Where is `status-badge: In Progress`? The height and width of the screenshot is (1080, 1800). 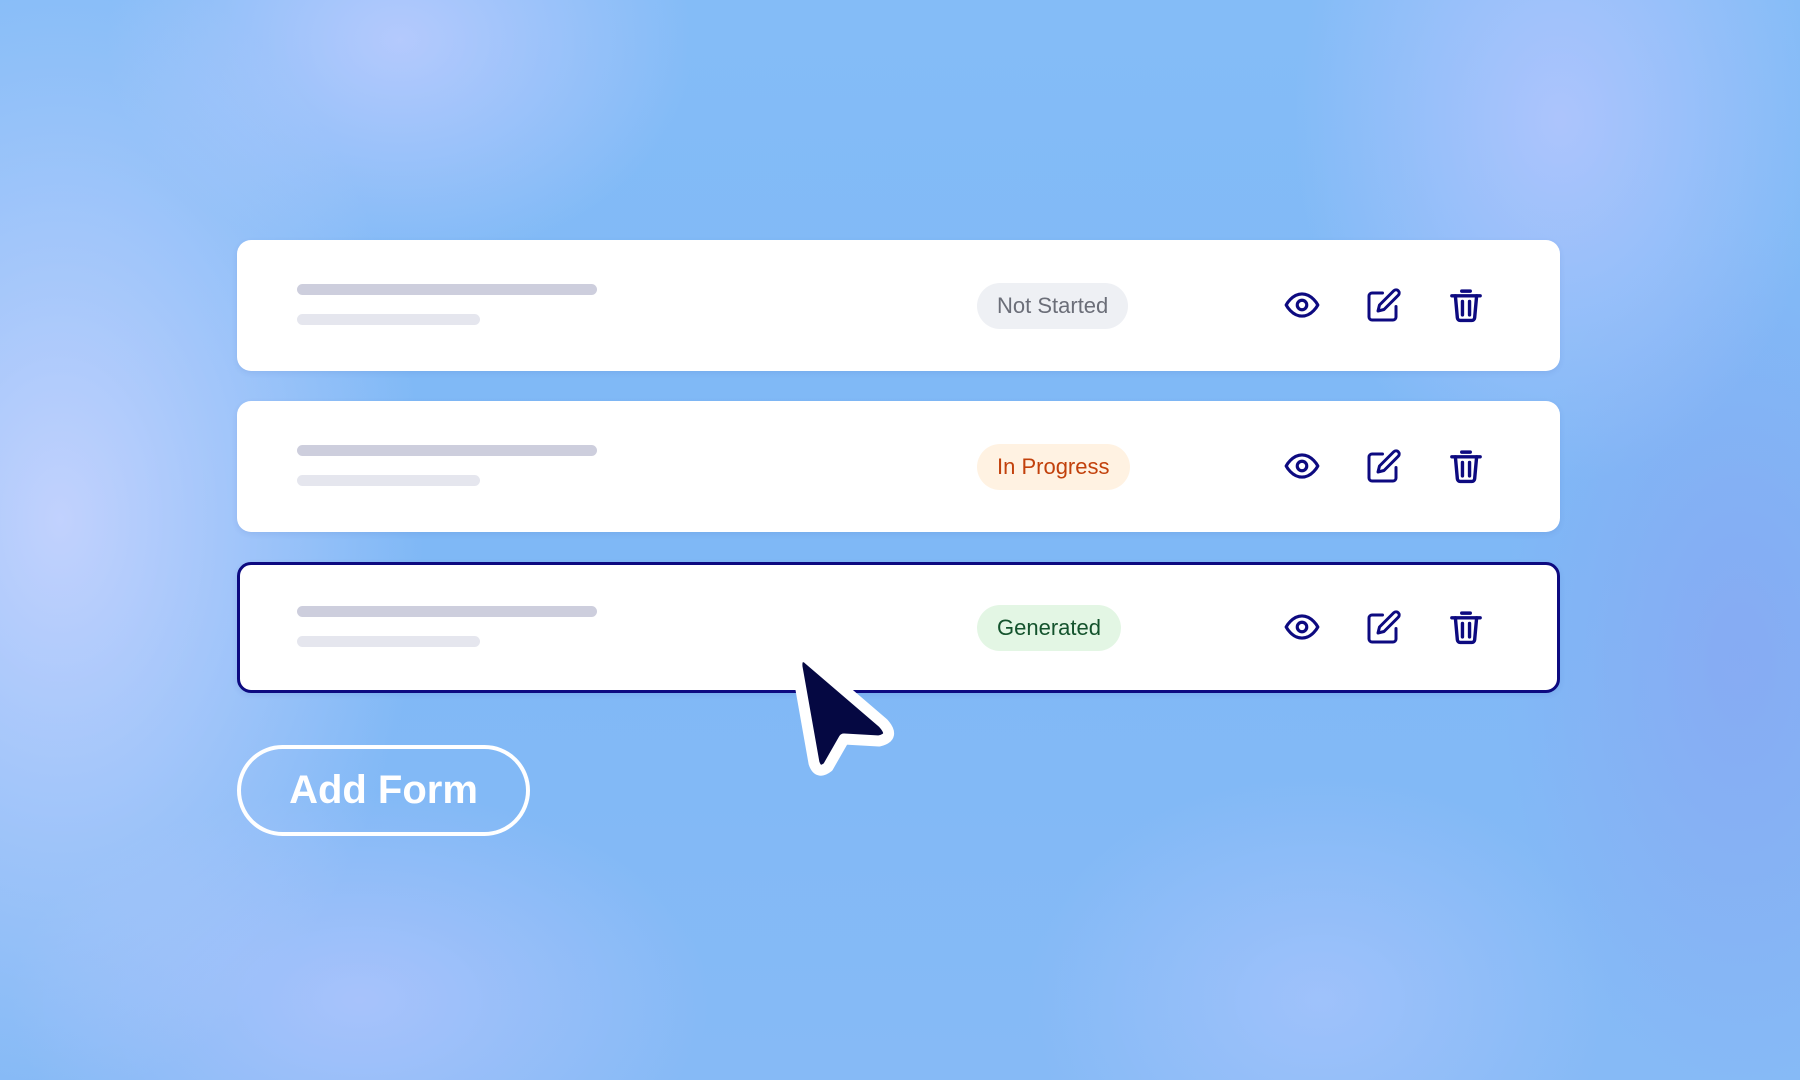 status-badge: In Progress is located at coordinates (1053, 467).